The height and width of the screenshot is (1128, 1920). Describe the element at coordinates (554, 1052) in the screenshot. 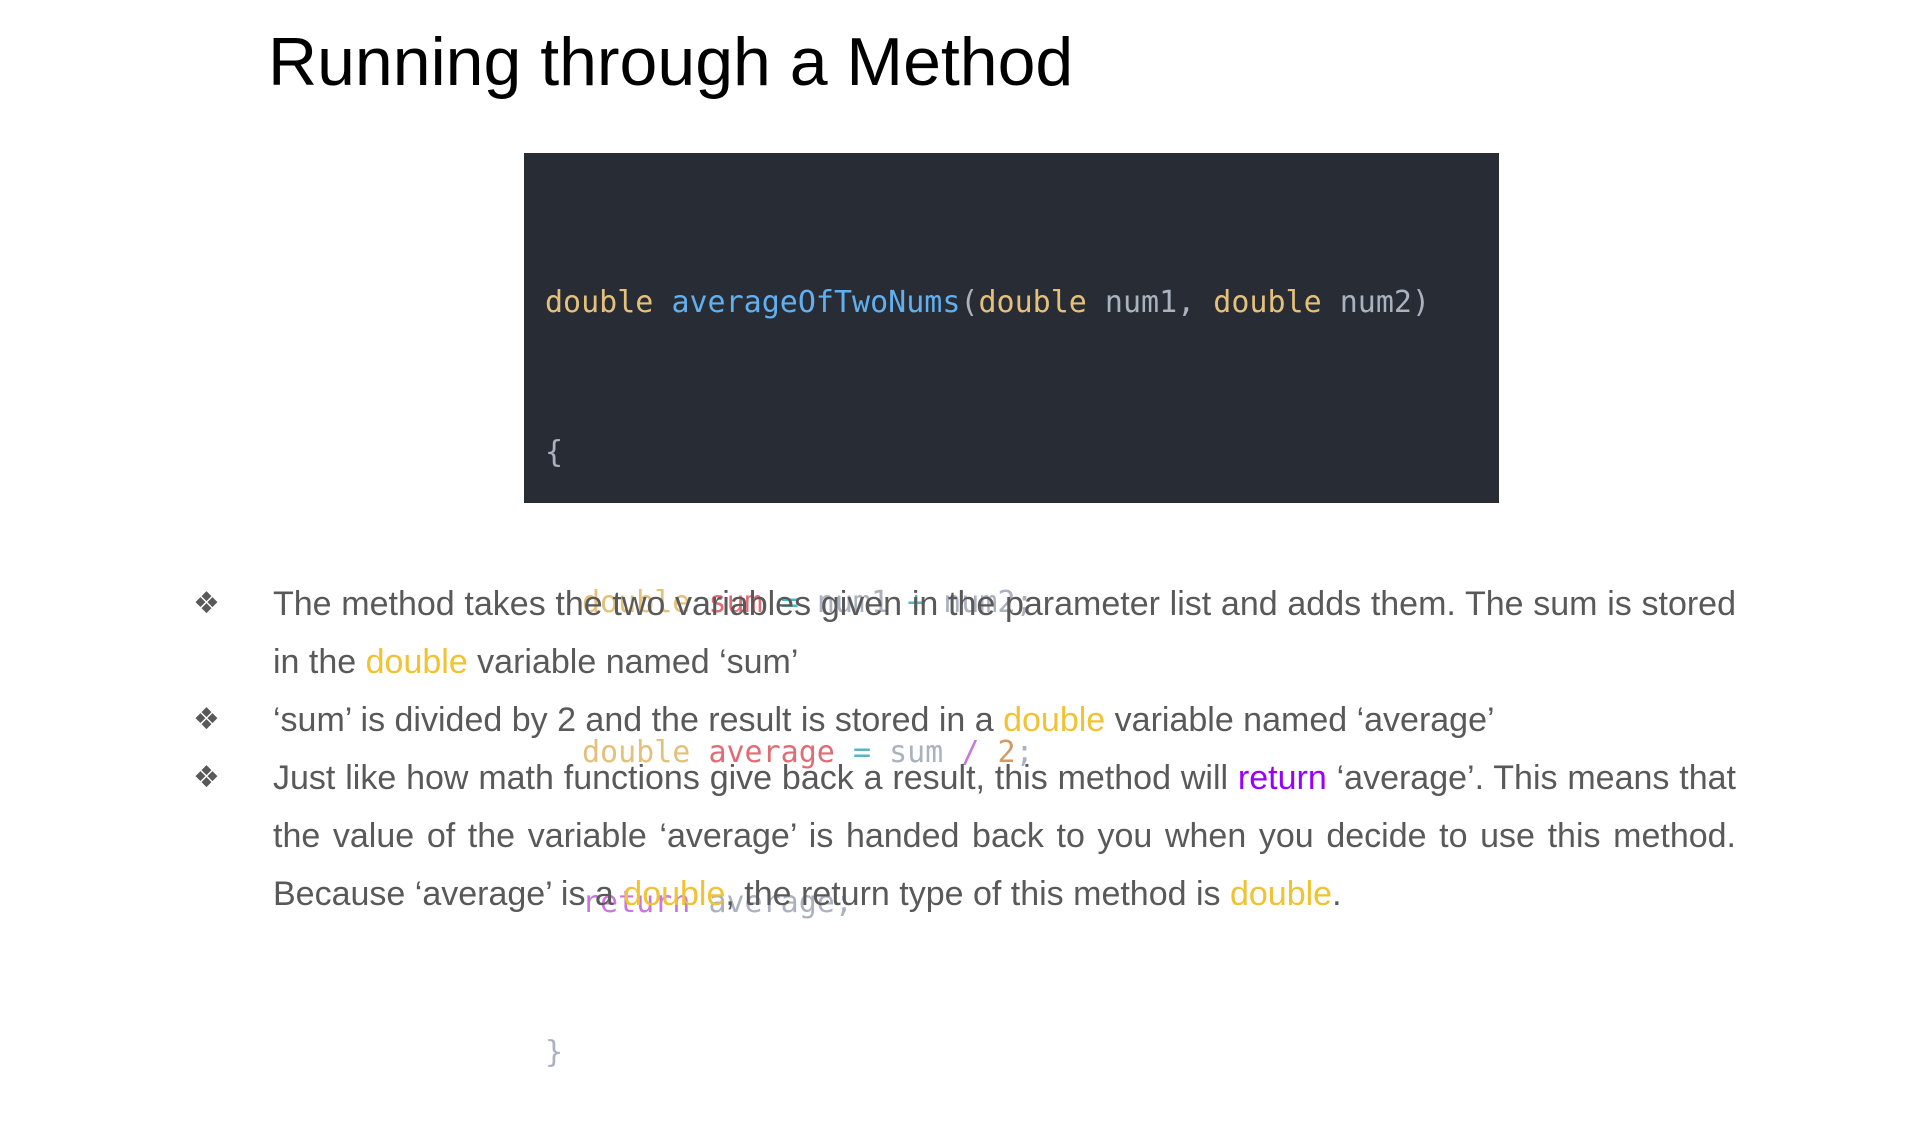

I see `code-close-brace: }` at that location.